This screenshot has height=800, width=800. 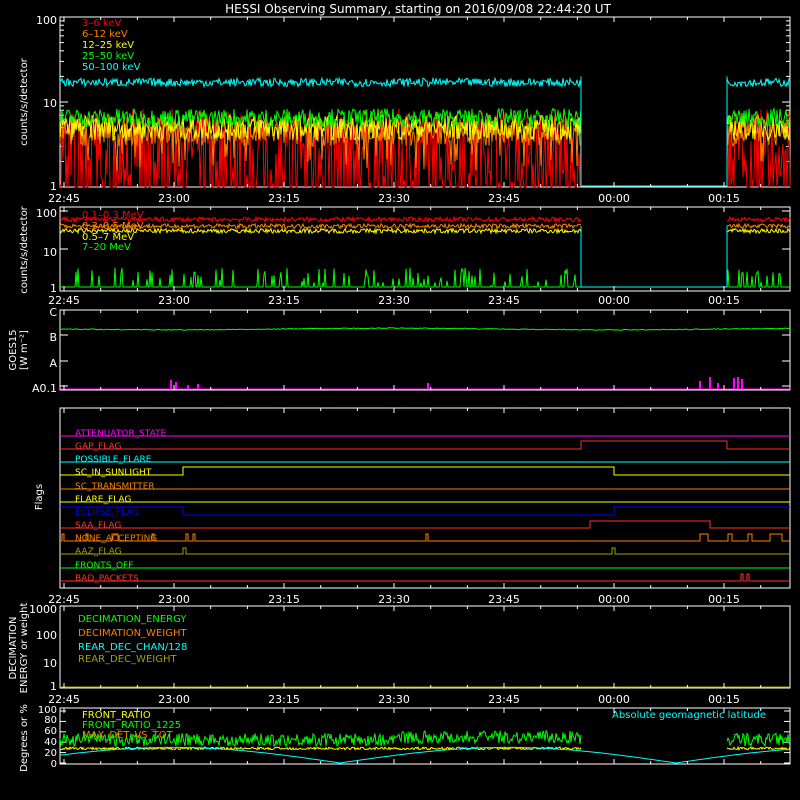 What do you see at coordinates (113, 226) in the screenshot?
I see `legend-0-3-0-5-mev: 0.3–0.5 MeV` at bounding box center [113, 226].